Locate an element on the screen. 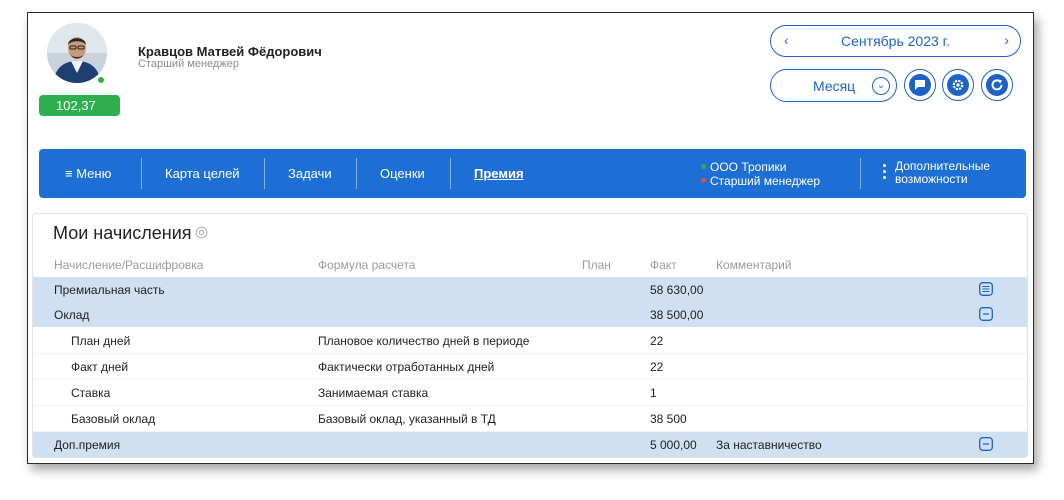 The image size is (1064, 500). refresh-icon is located at coordinates (997, 85).